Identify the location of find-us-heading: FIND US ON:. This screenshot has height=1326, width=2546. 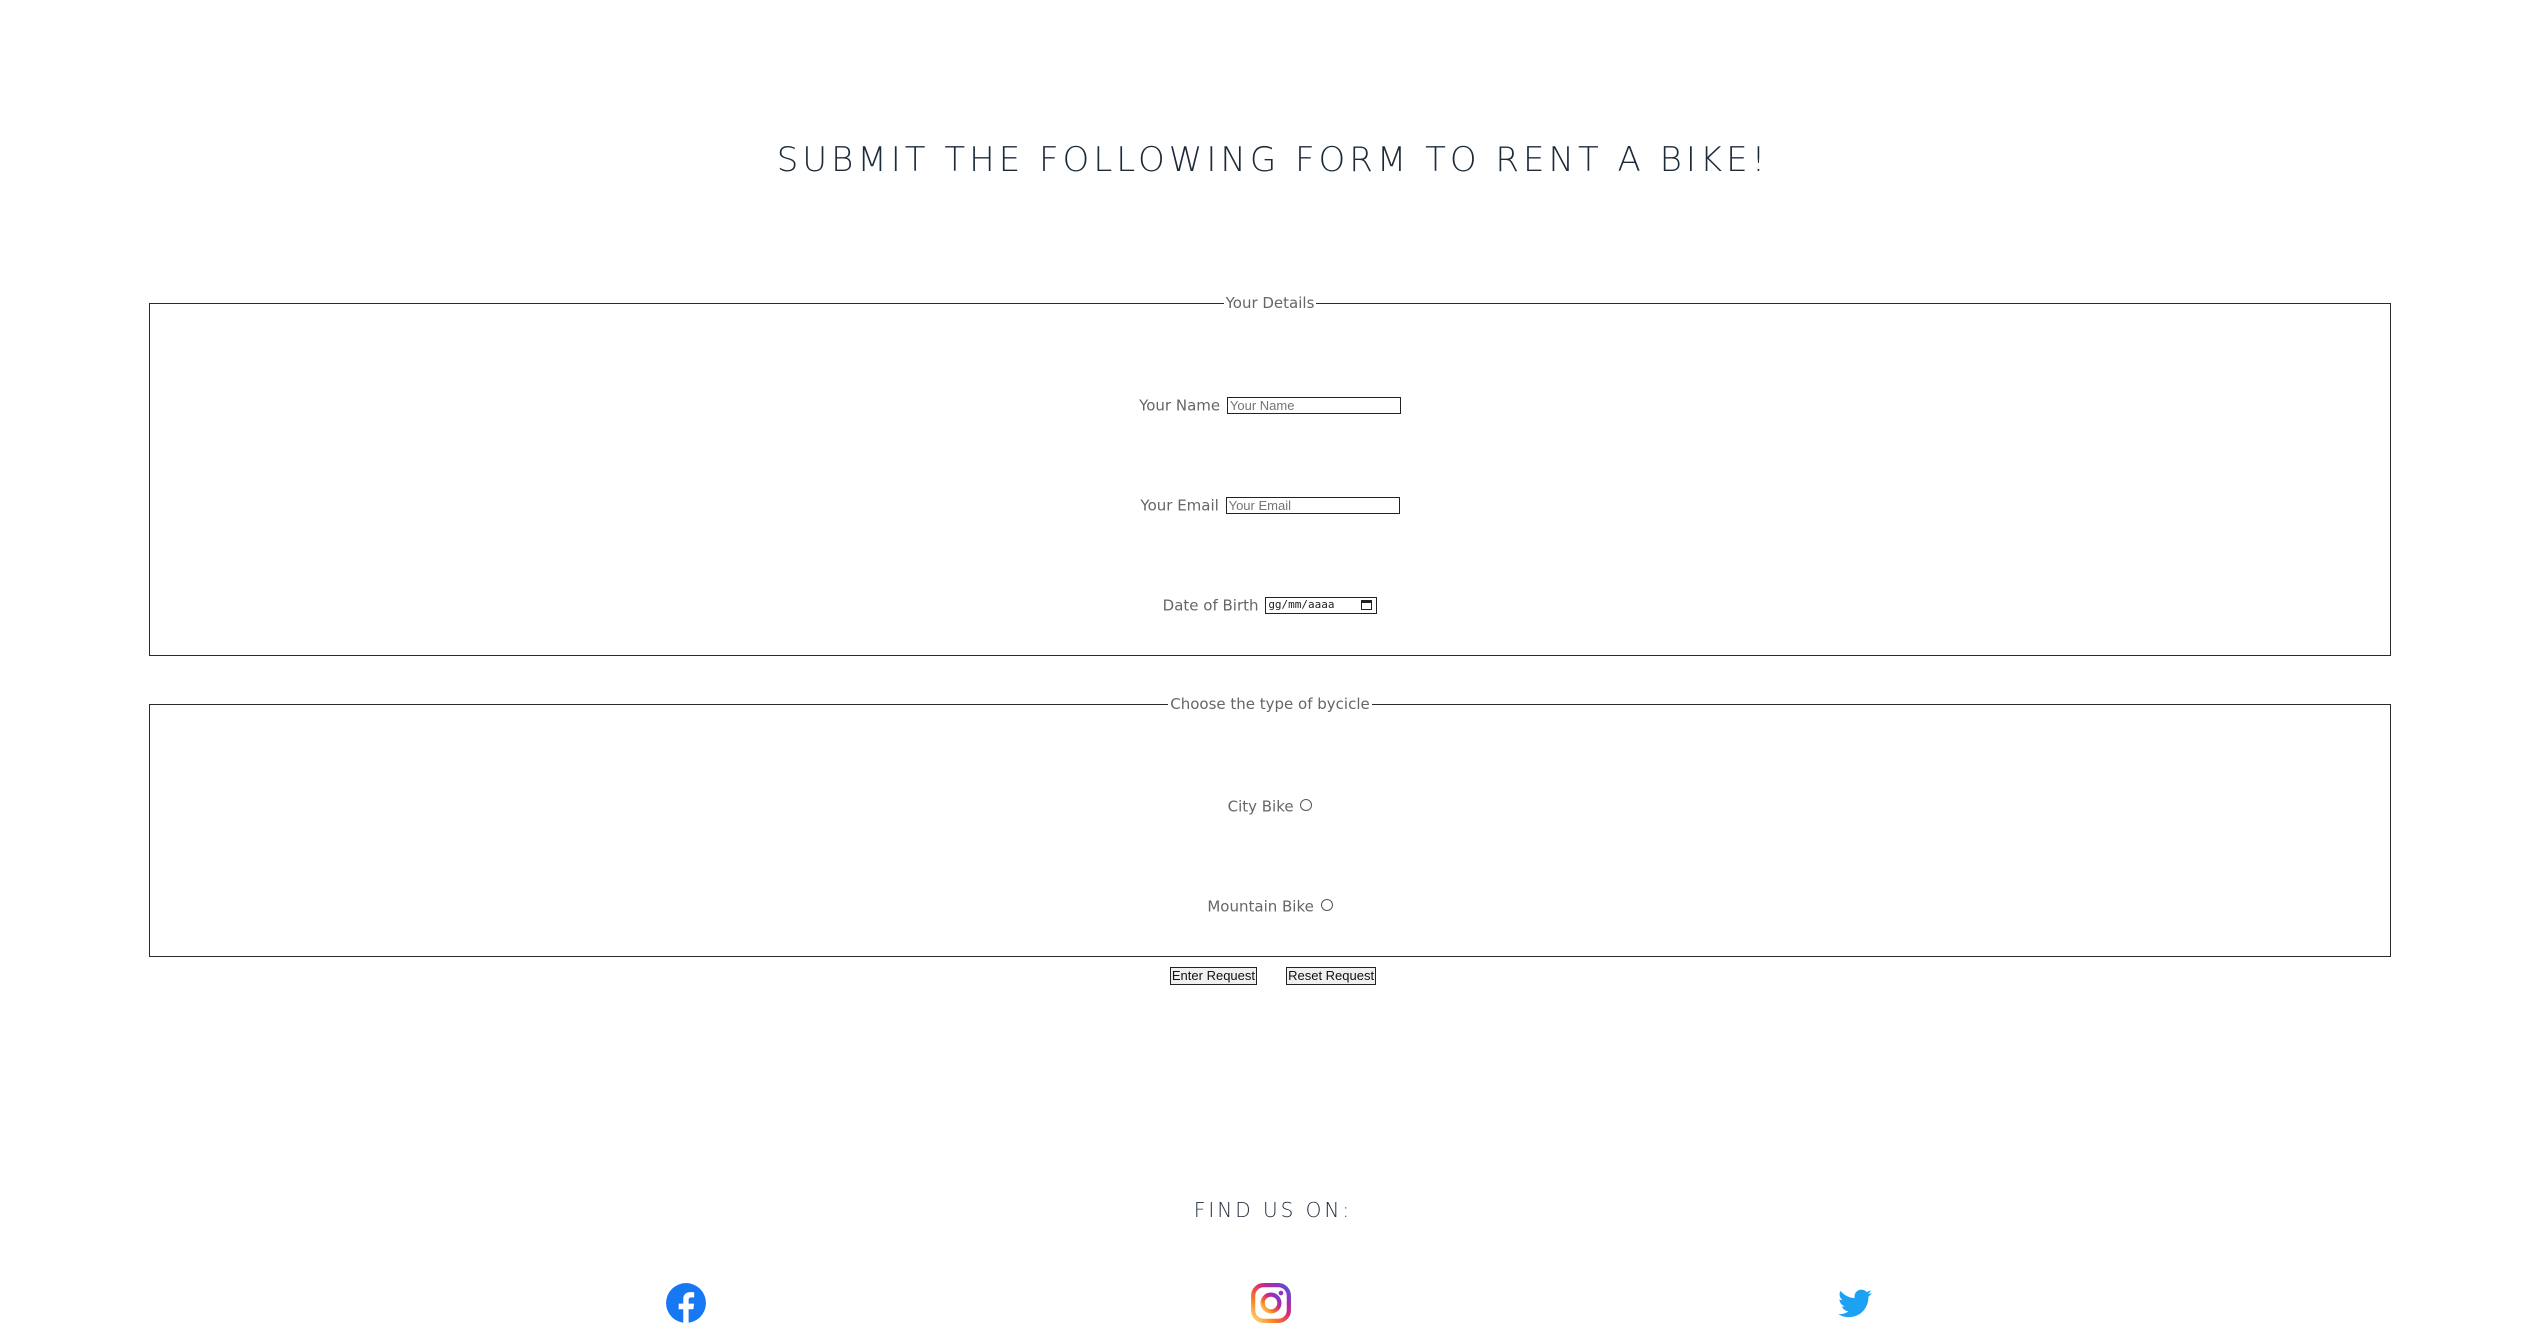
(1273, 1210).